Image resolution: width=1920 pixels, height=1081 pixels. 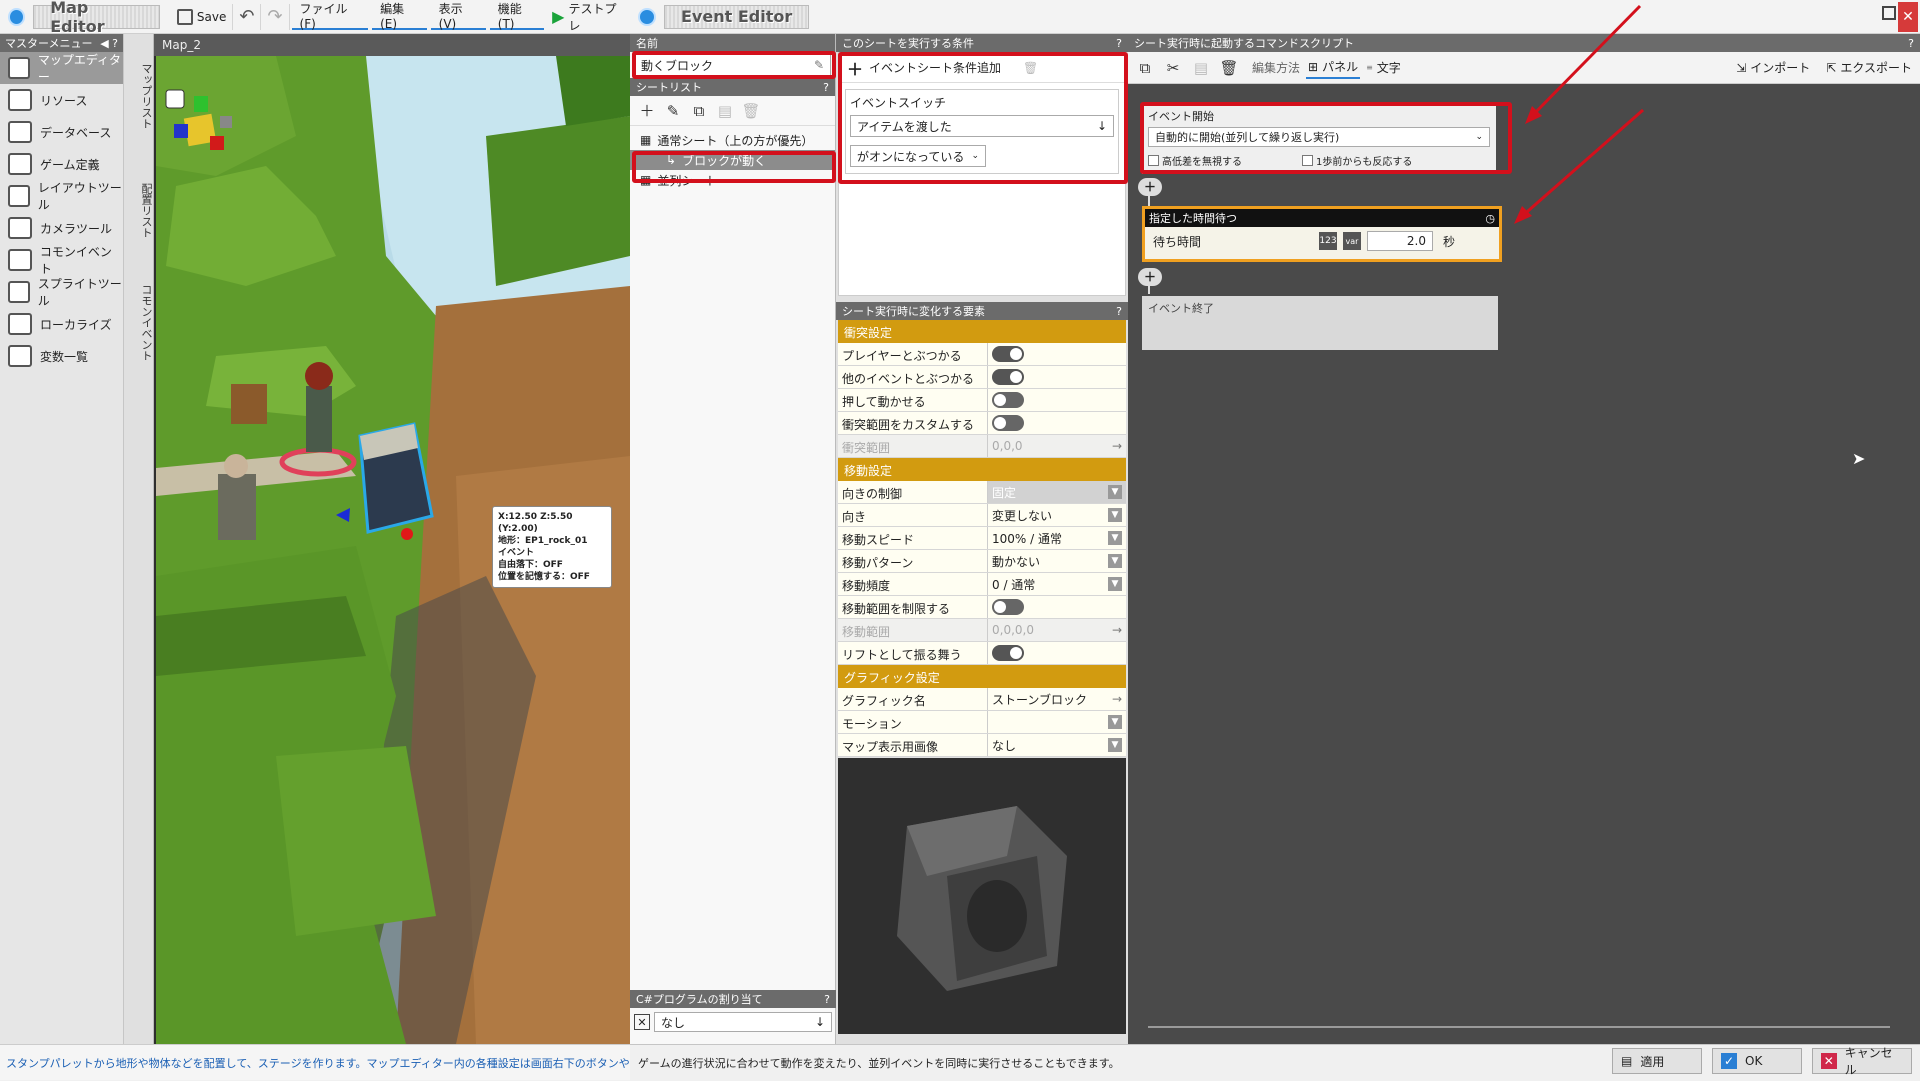 I want to click on property-row: 他のイベントとぶつかる, so click(x=982, y=377).